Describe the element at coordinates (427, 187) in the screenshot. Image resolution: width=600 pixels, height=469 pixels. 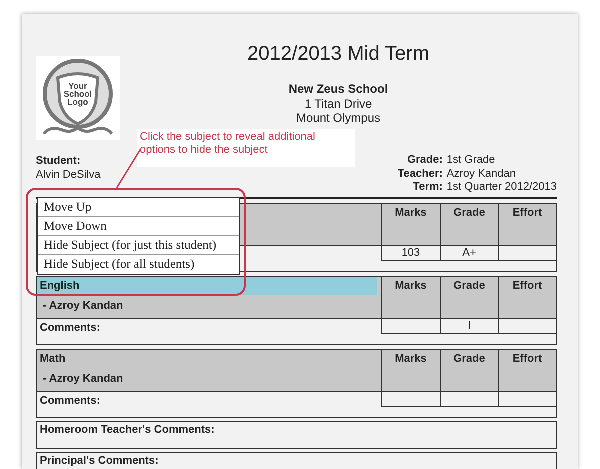
I see `info-label: Term:` at that location.